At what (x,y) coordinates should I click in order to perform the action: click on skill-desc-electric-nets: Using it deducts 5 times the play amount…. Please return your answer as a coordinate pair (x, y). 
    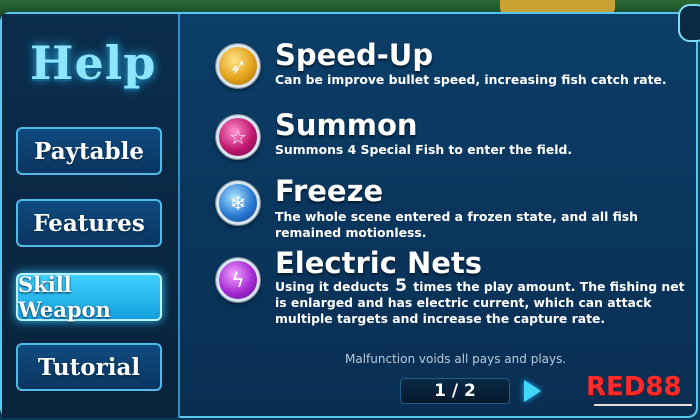
    Looking at the image, I should click on (485, 302).